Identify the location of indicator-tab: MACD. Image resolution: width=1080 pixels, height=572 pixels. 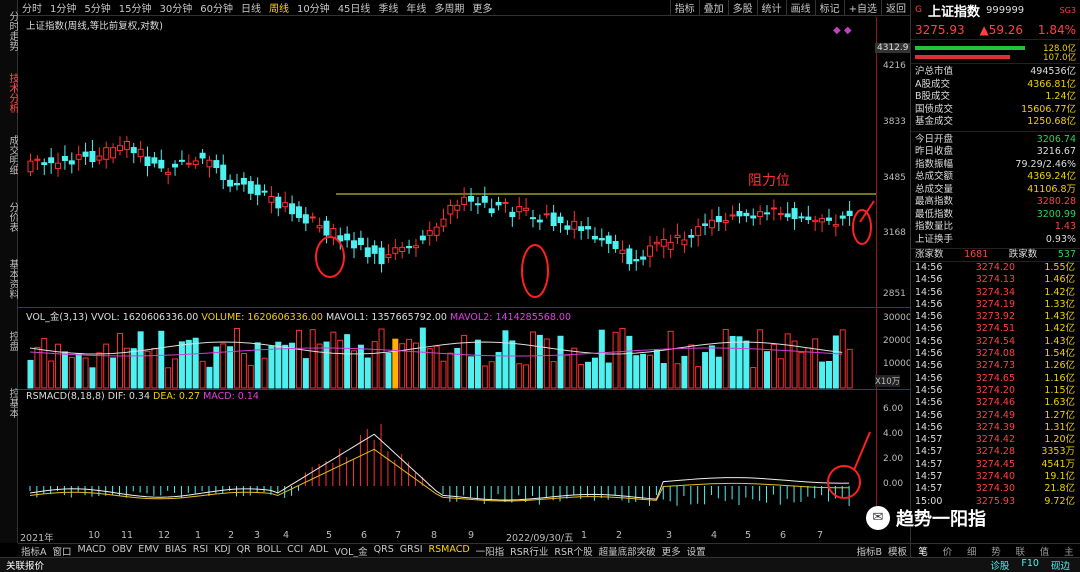
(92, 551).